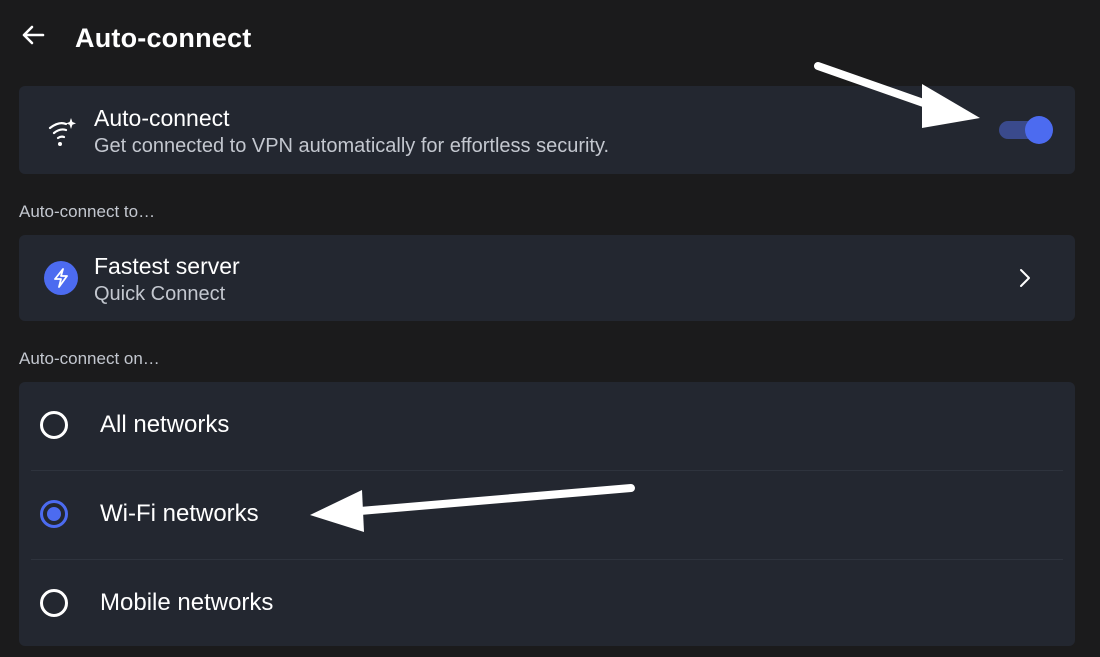  I want to click on auto-connect-title: Auto-connect, so click(162, 118).